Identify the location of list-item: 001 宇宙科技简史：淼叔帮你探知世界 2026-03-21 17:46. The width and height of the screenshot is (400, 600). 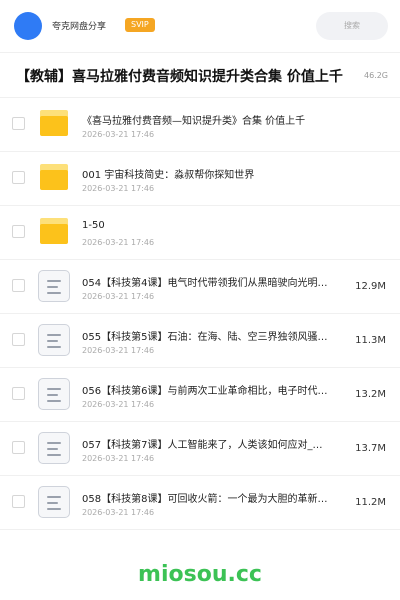
(200, 179).